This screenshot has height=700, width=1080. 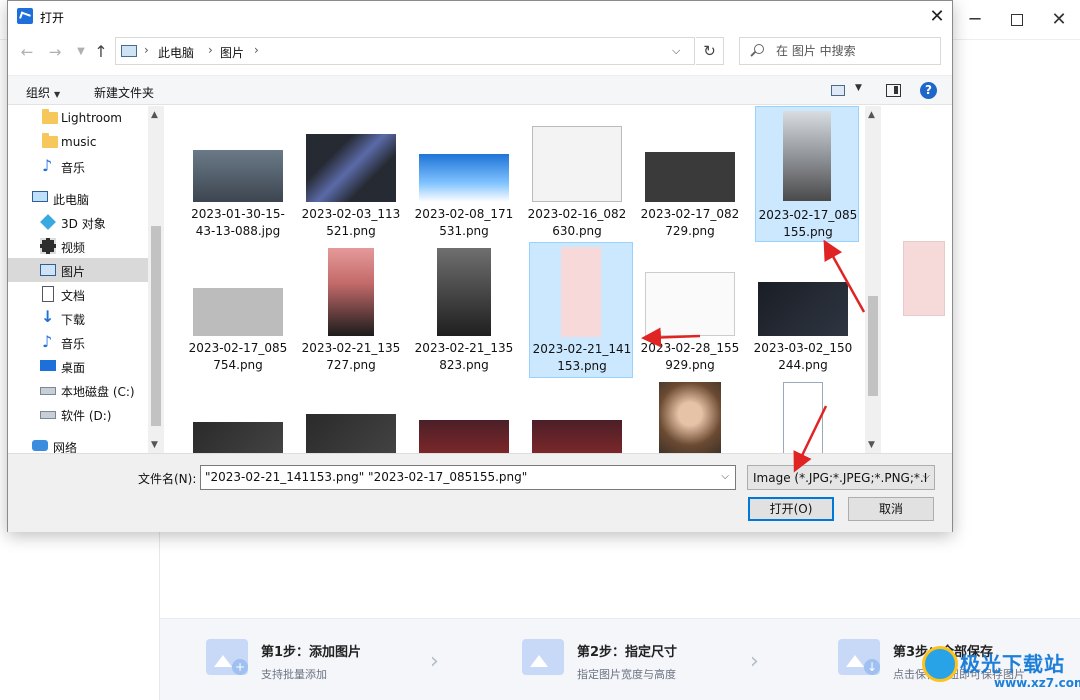 I want to click on search-box, so click(x=840, y=51).